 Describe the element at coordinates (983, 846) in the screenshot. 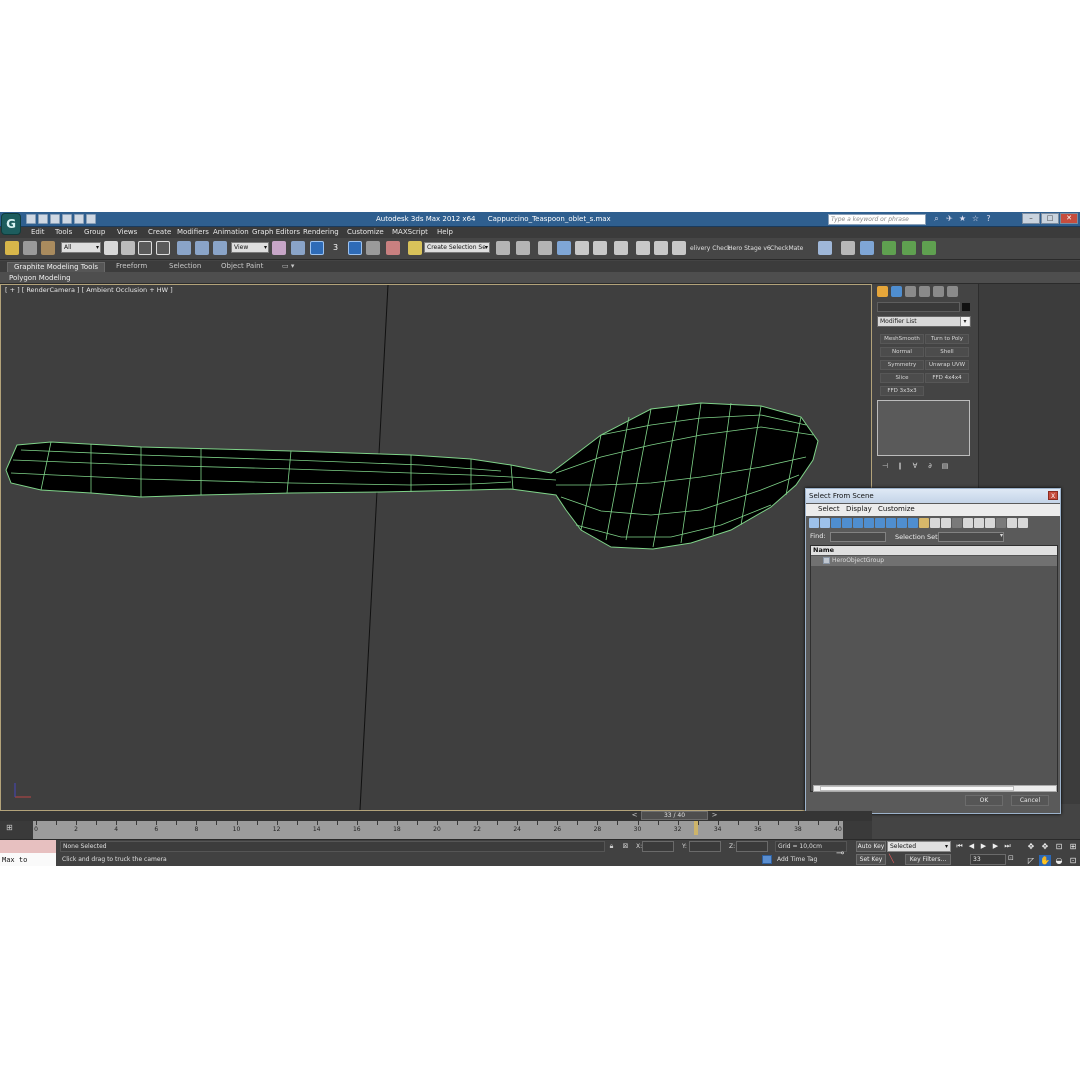

I see `play-icon: ▶` at that location.